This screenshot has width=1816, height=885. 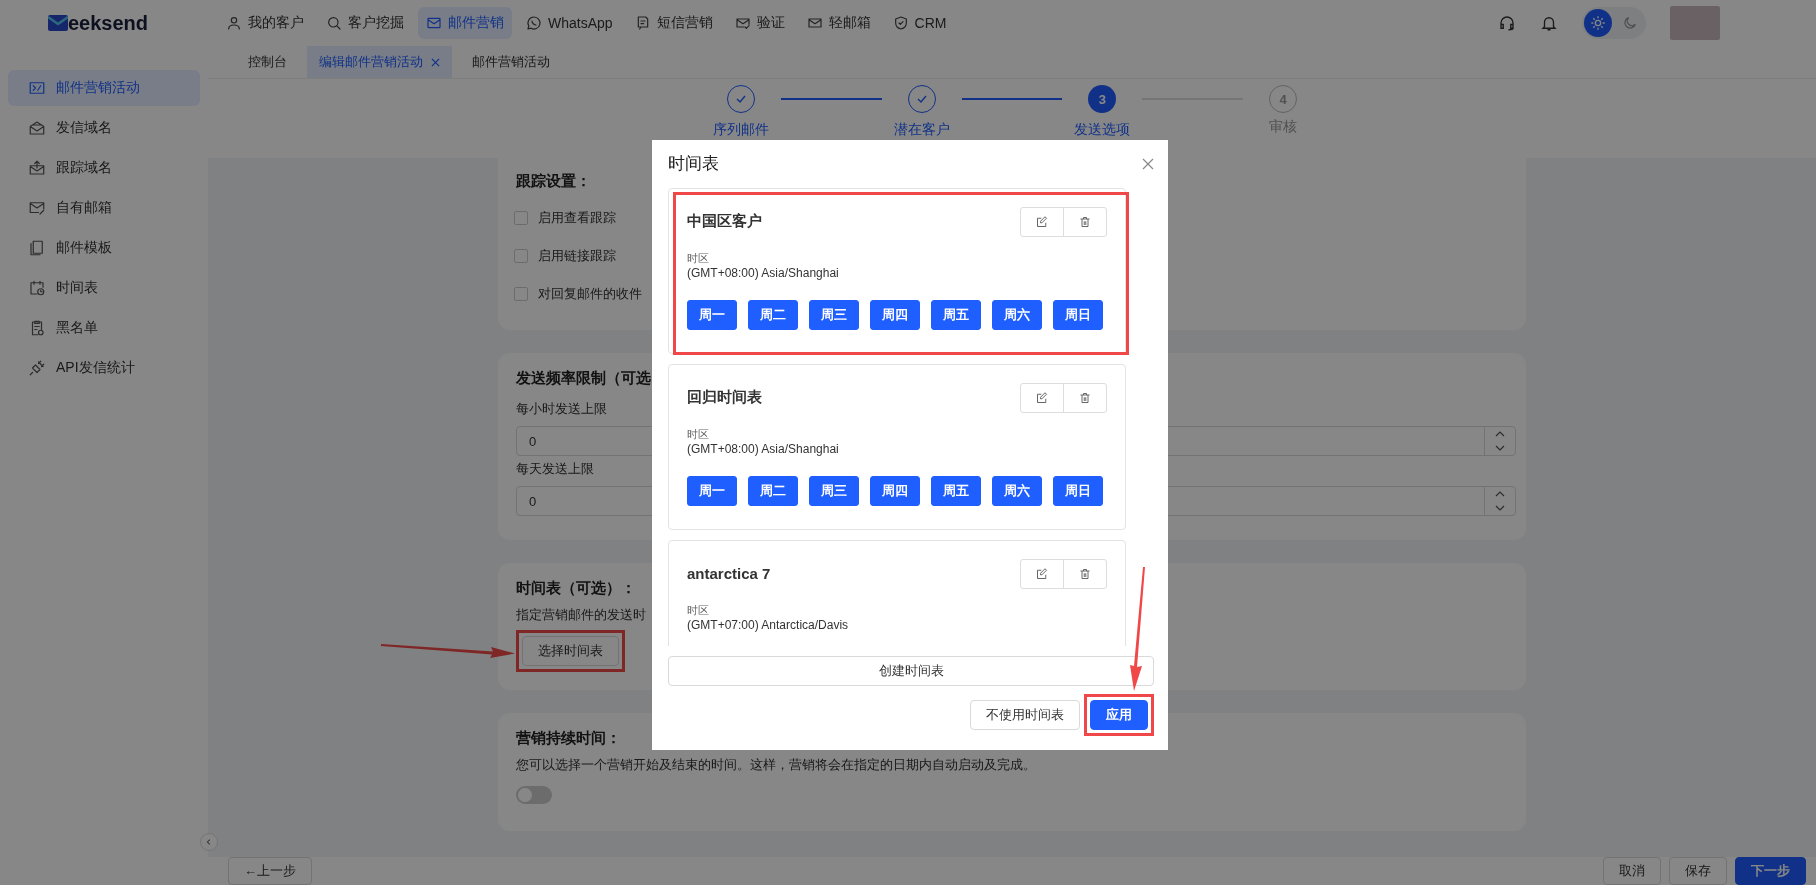 What do you see at coordinates (1614, 23) in the screenshot?
I see `theme-switch` at bounding box center [1614, 23].